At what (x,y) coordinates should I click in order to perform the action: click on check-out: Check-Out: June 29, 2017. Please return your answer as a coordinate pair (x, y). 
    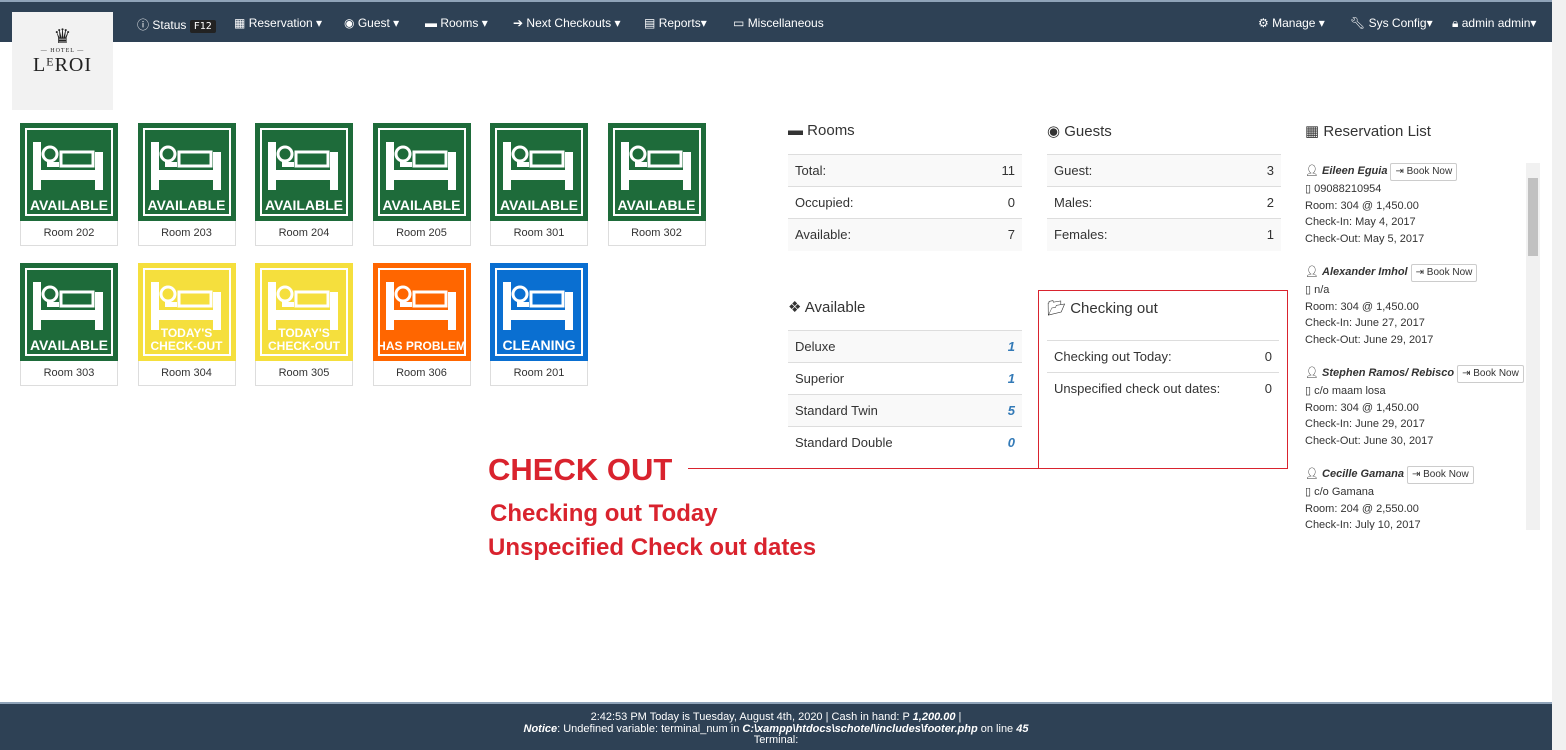
    Looking at the image, I should click on (1369, 339).